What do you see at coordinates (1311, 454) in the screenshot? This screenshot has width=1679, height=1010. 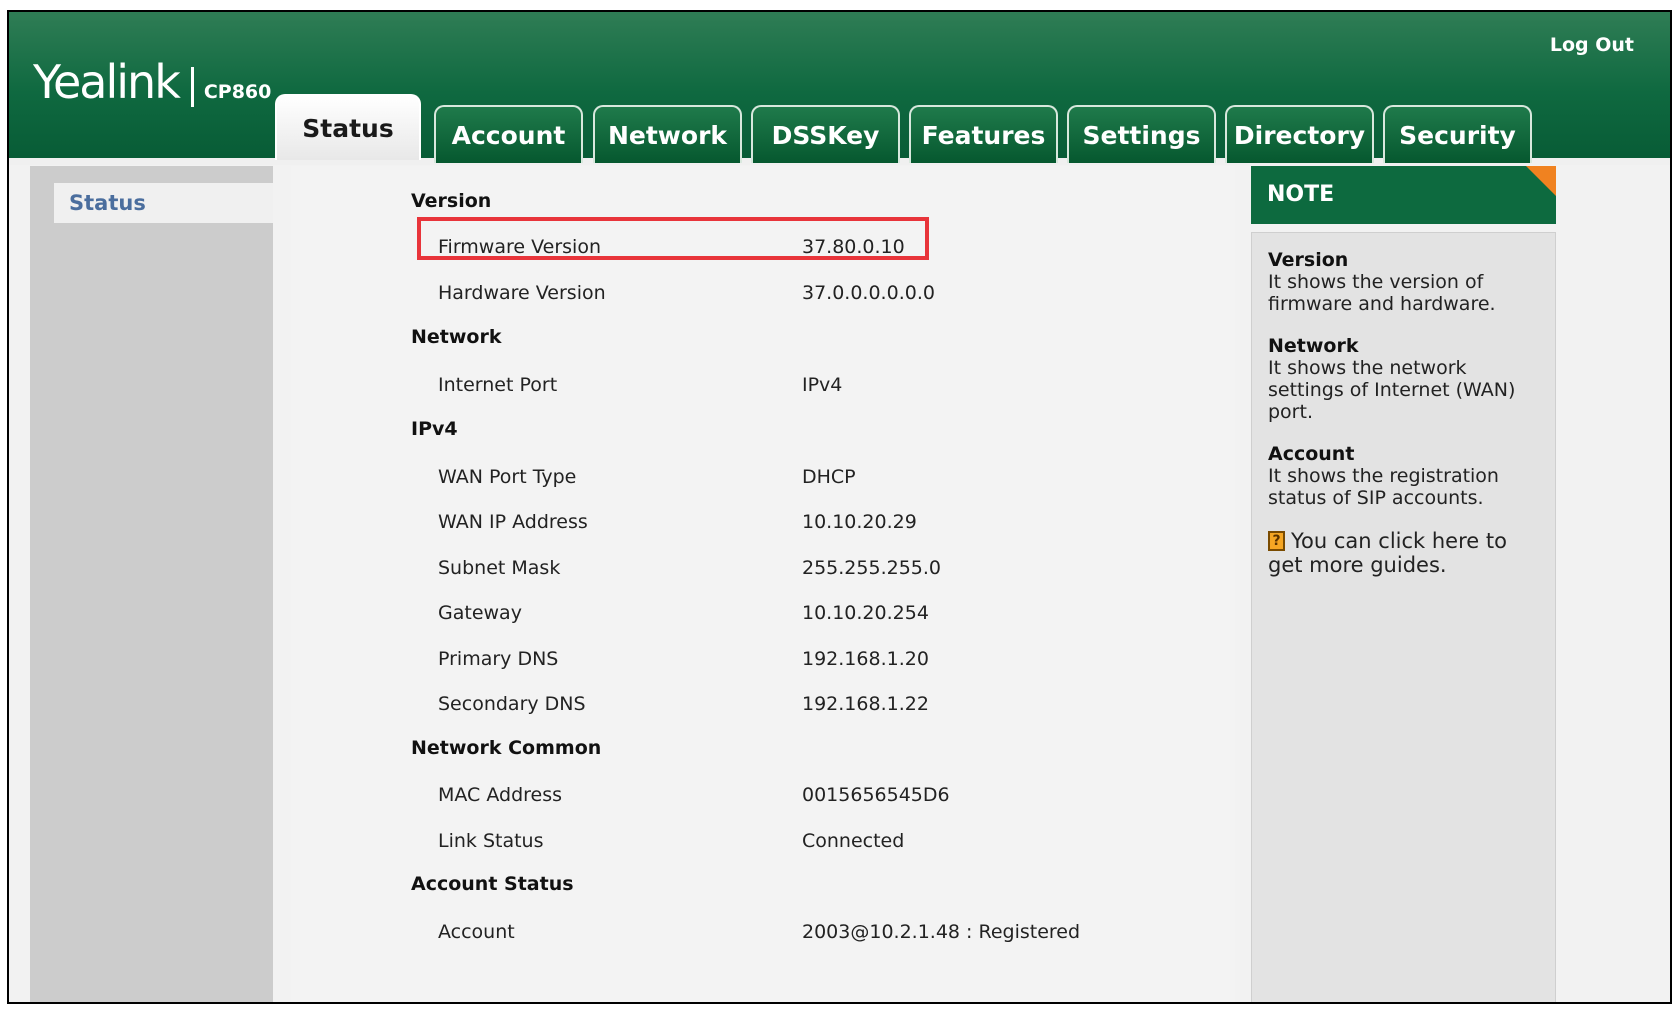 I see `note-account-title: Account` at bounding box center [1311, 454].